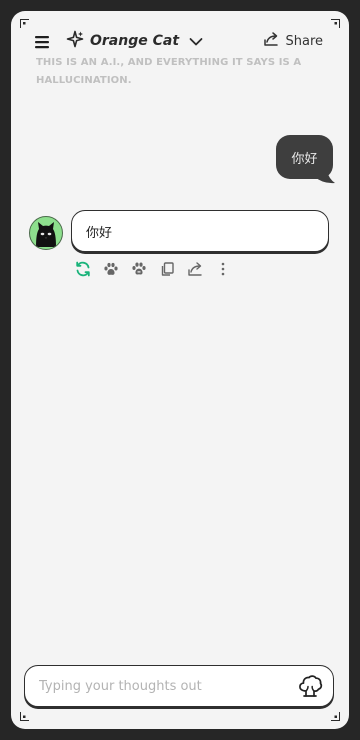 The height and width of the screenshot is (740, 360). I want to click on share-icon, so click(271, 41).